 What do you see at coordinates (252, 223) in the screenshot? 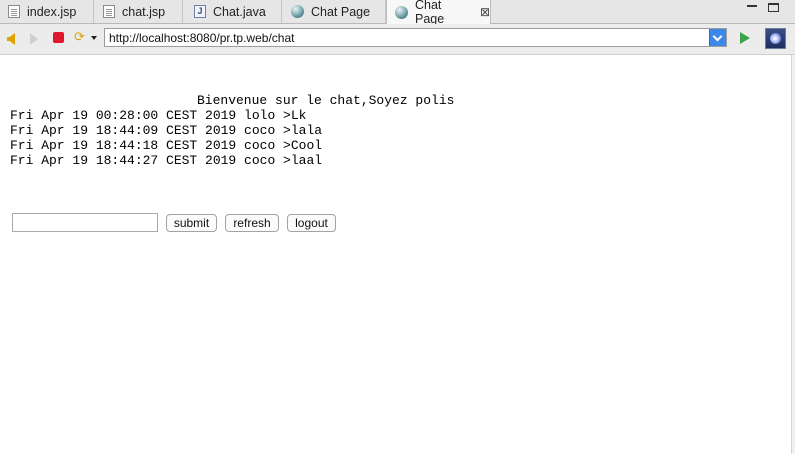
I see `refresh-button: refresh` at bounding box center [252, 223].